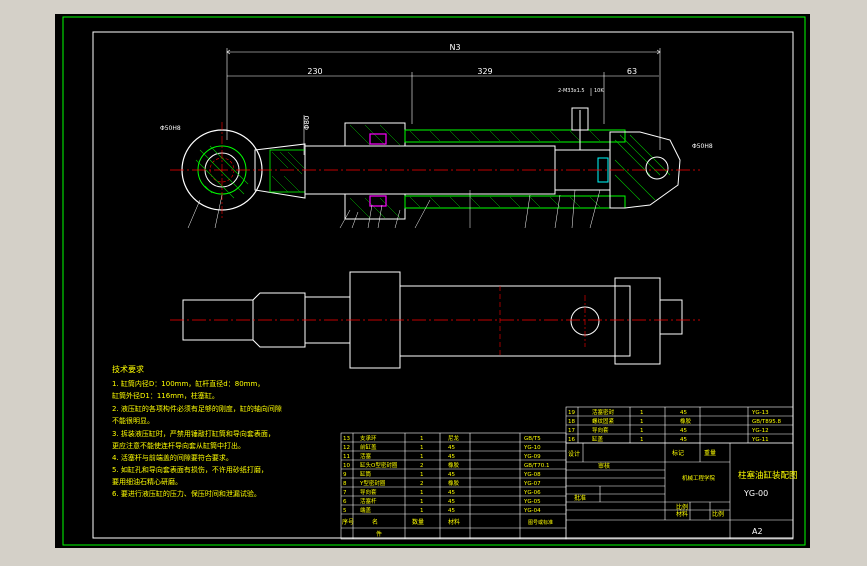  What do you see at coordinates (571, 431) in the screenshot?
I see `part-cell-no: 17` at bounding box center [571, 431].